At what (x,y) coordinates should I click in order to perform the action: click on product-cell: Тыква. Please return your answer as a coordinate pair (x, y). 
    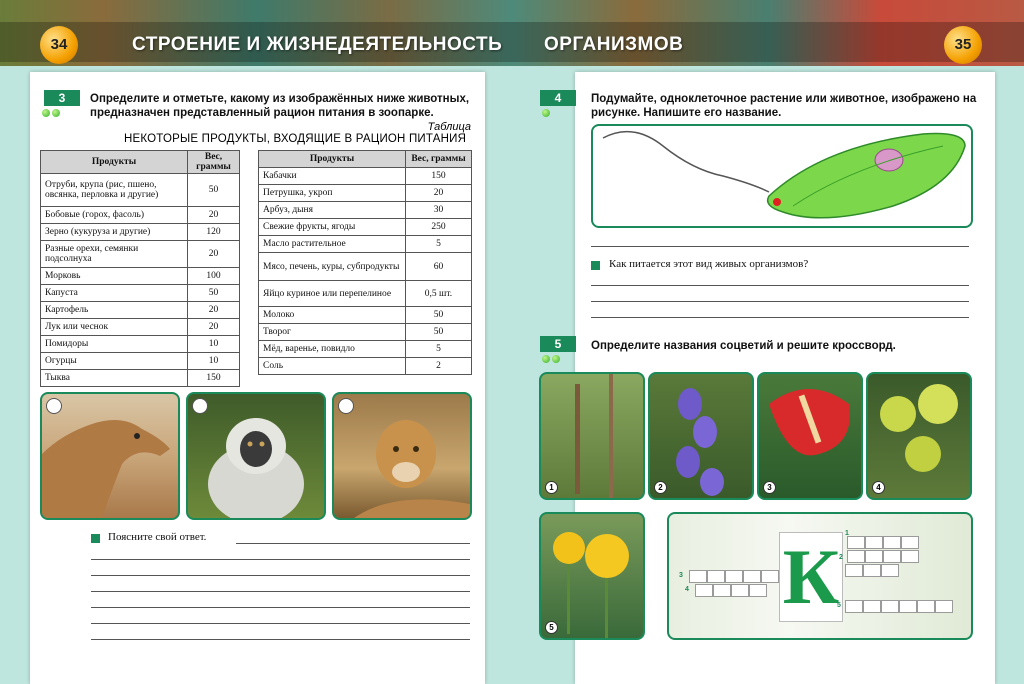
    Looking at the image, I should click on (114, 378).